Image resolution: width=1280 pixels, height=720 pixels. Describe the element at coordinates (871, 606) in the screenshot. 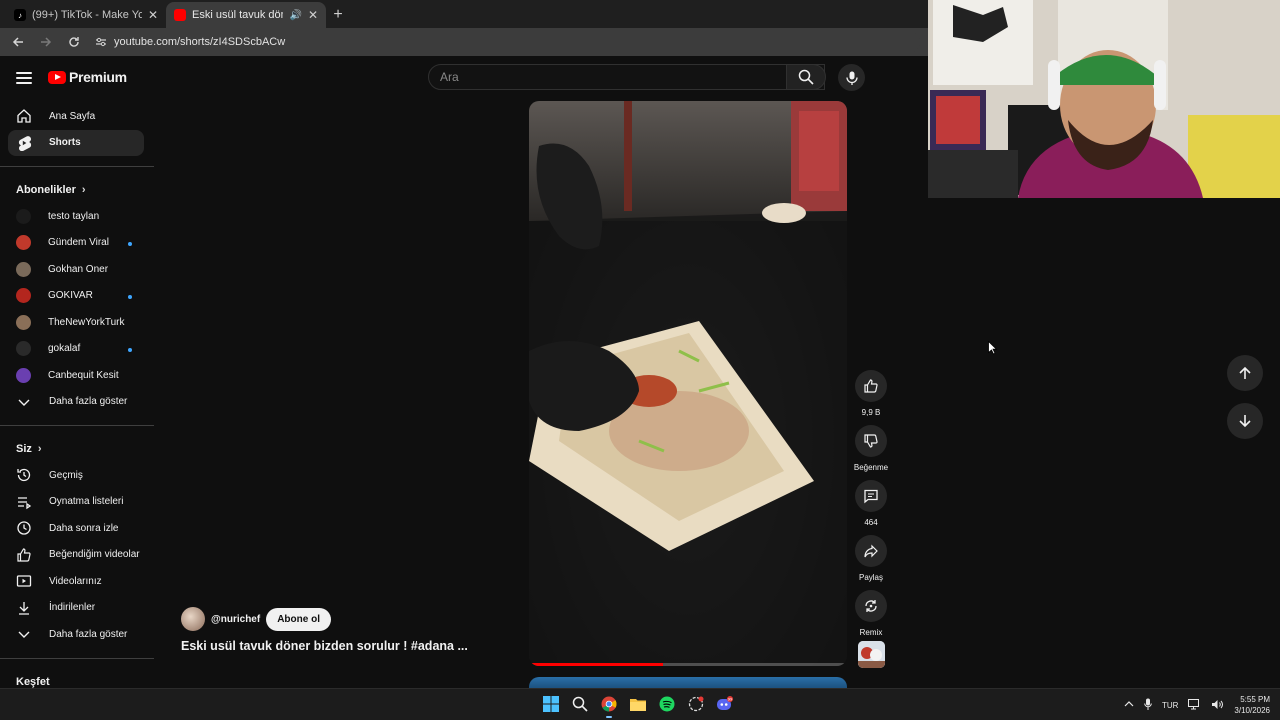

I see `remix-button` at that location.